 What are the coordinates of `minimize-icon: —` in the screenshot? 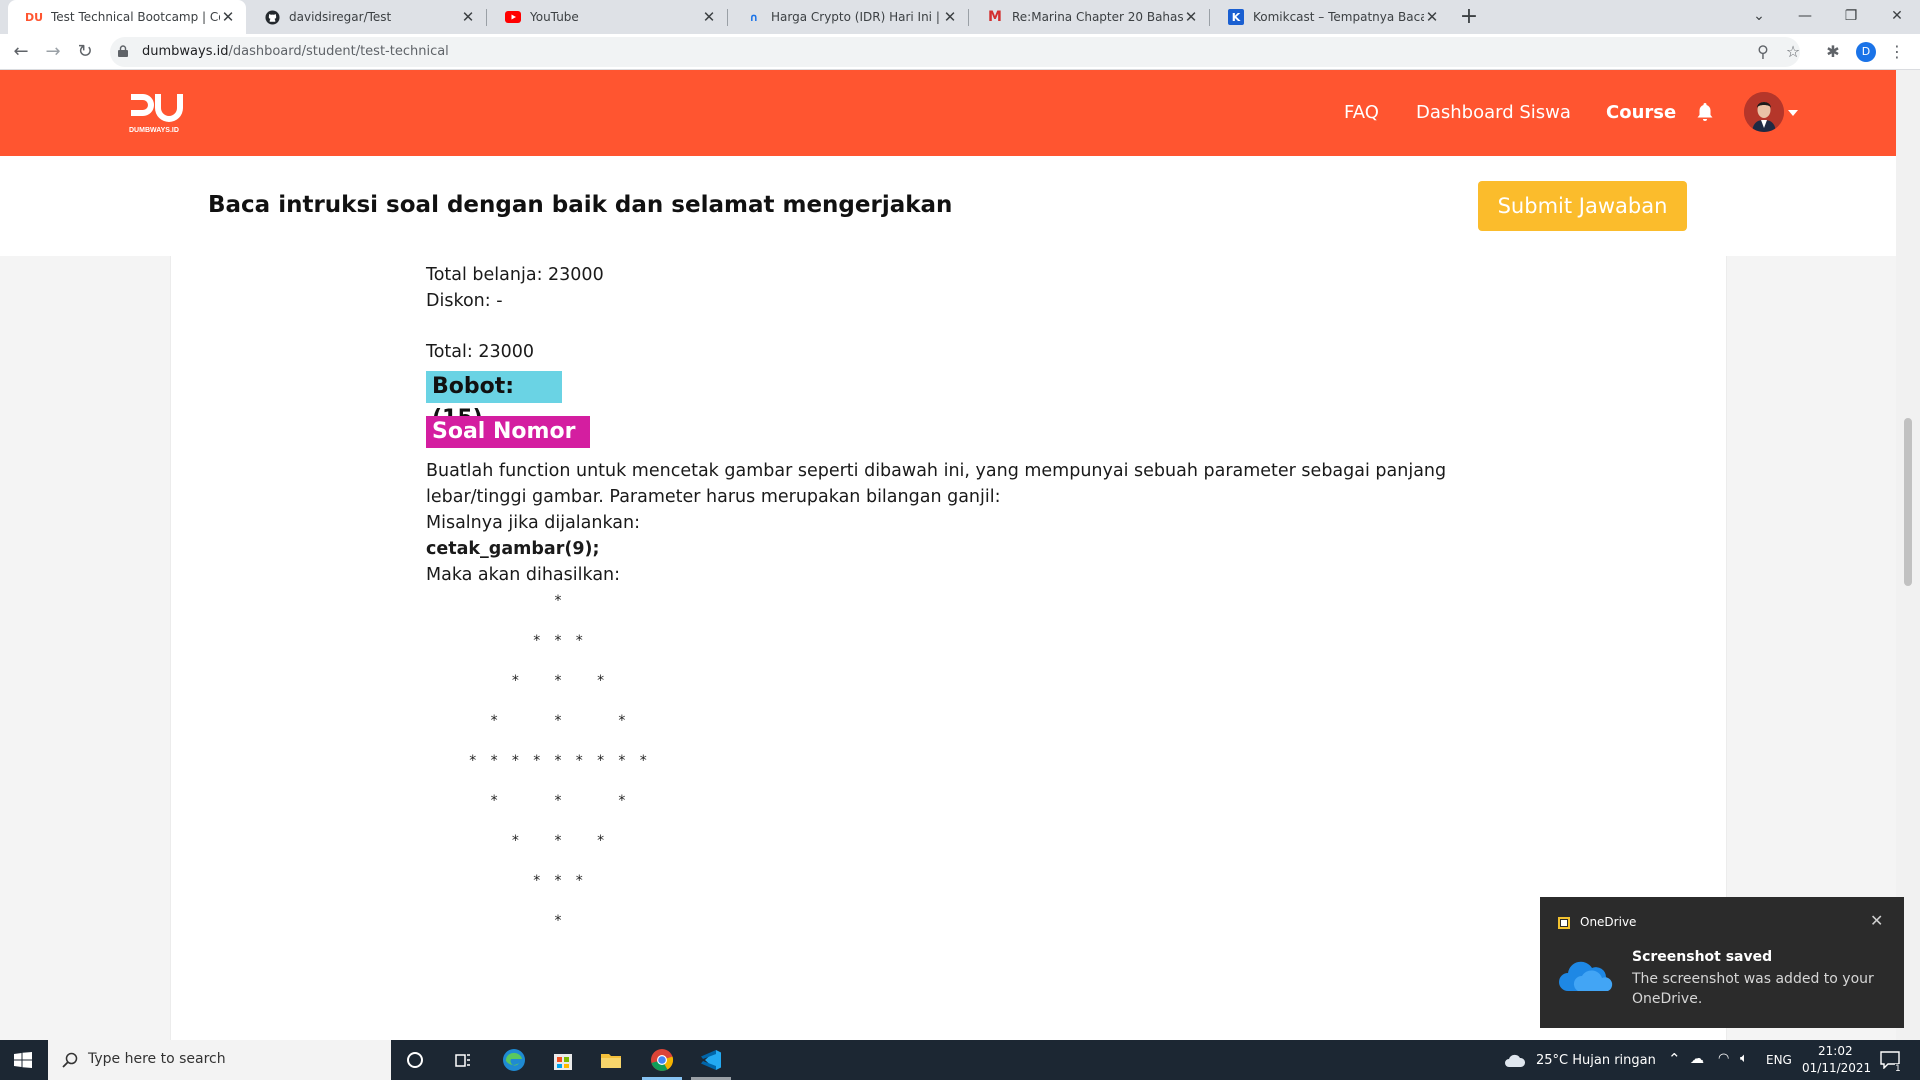 It's located at (1805, 17).